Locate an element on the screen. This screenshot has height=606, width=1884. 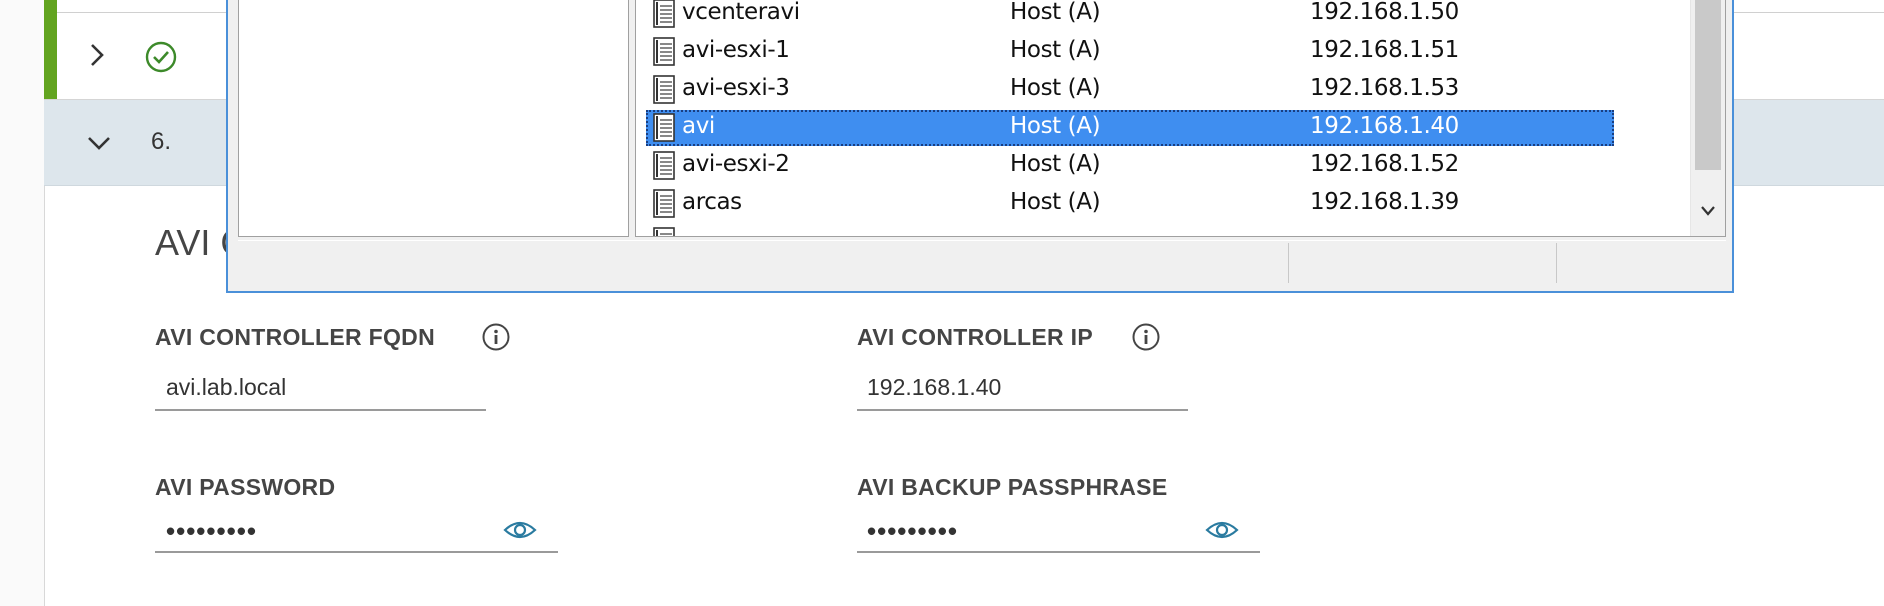
record-data: 192.168.1.39 is located at coordinates (1384, 202).